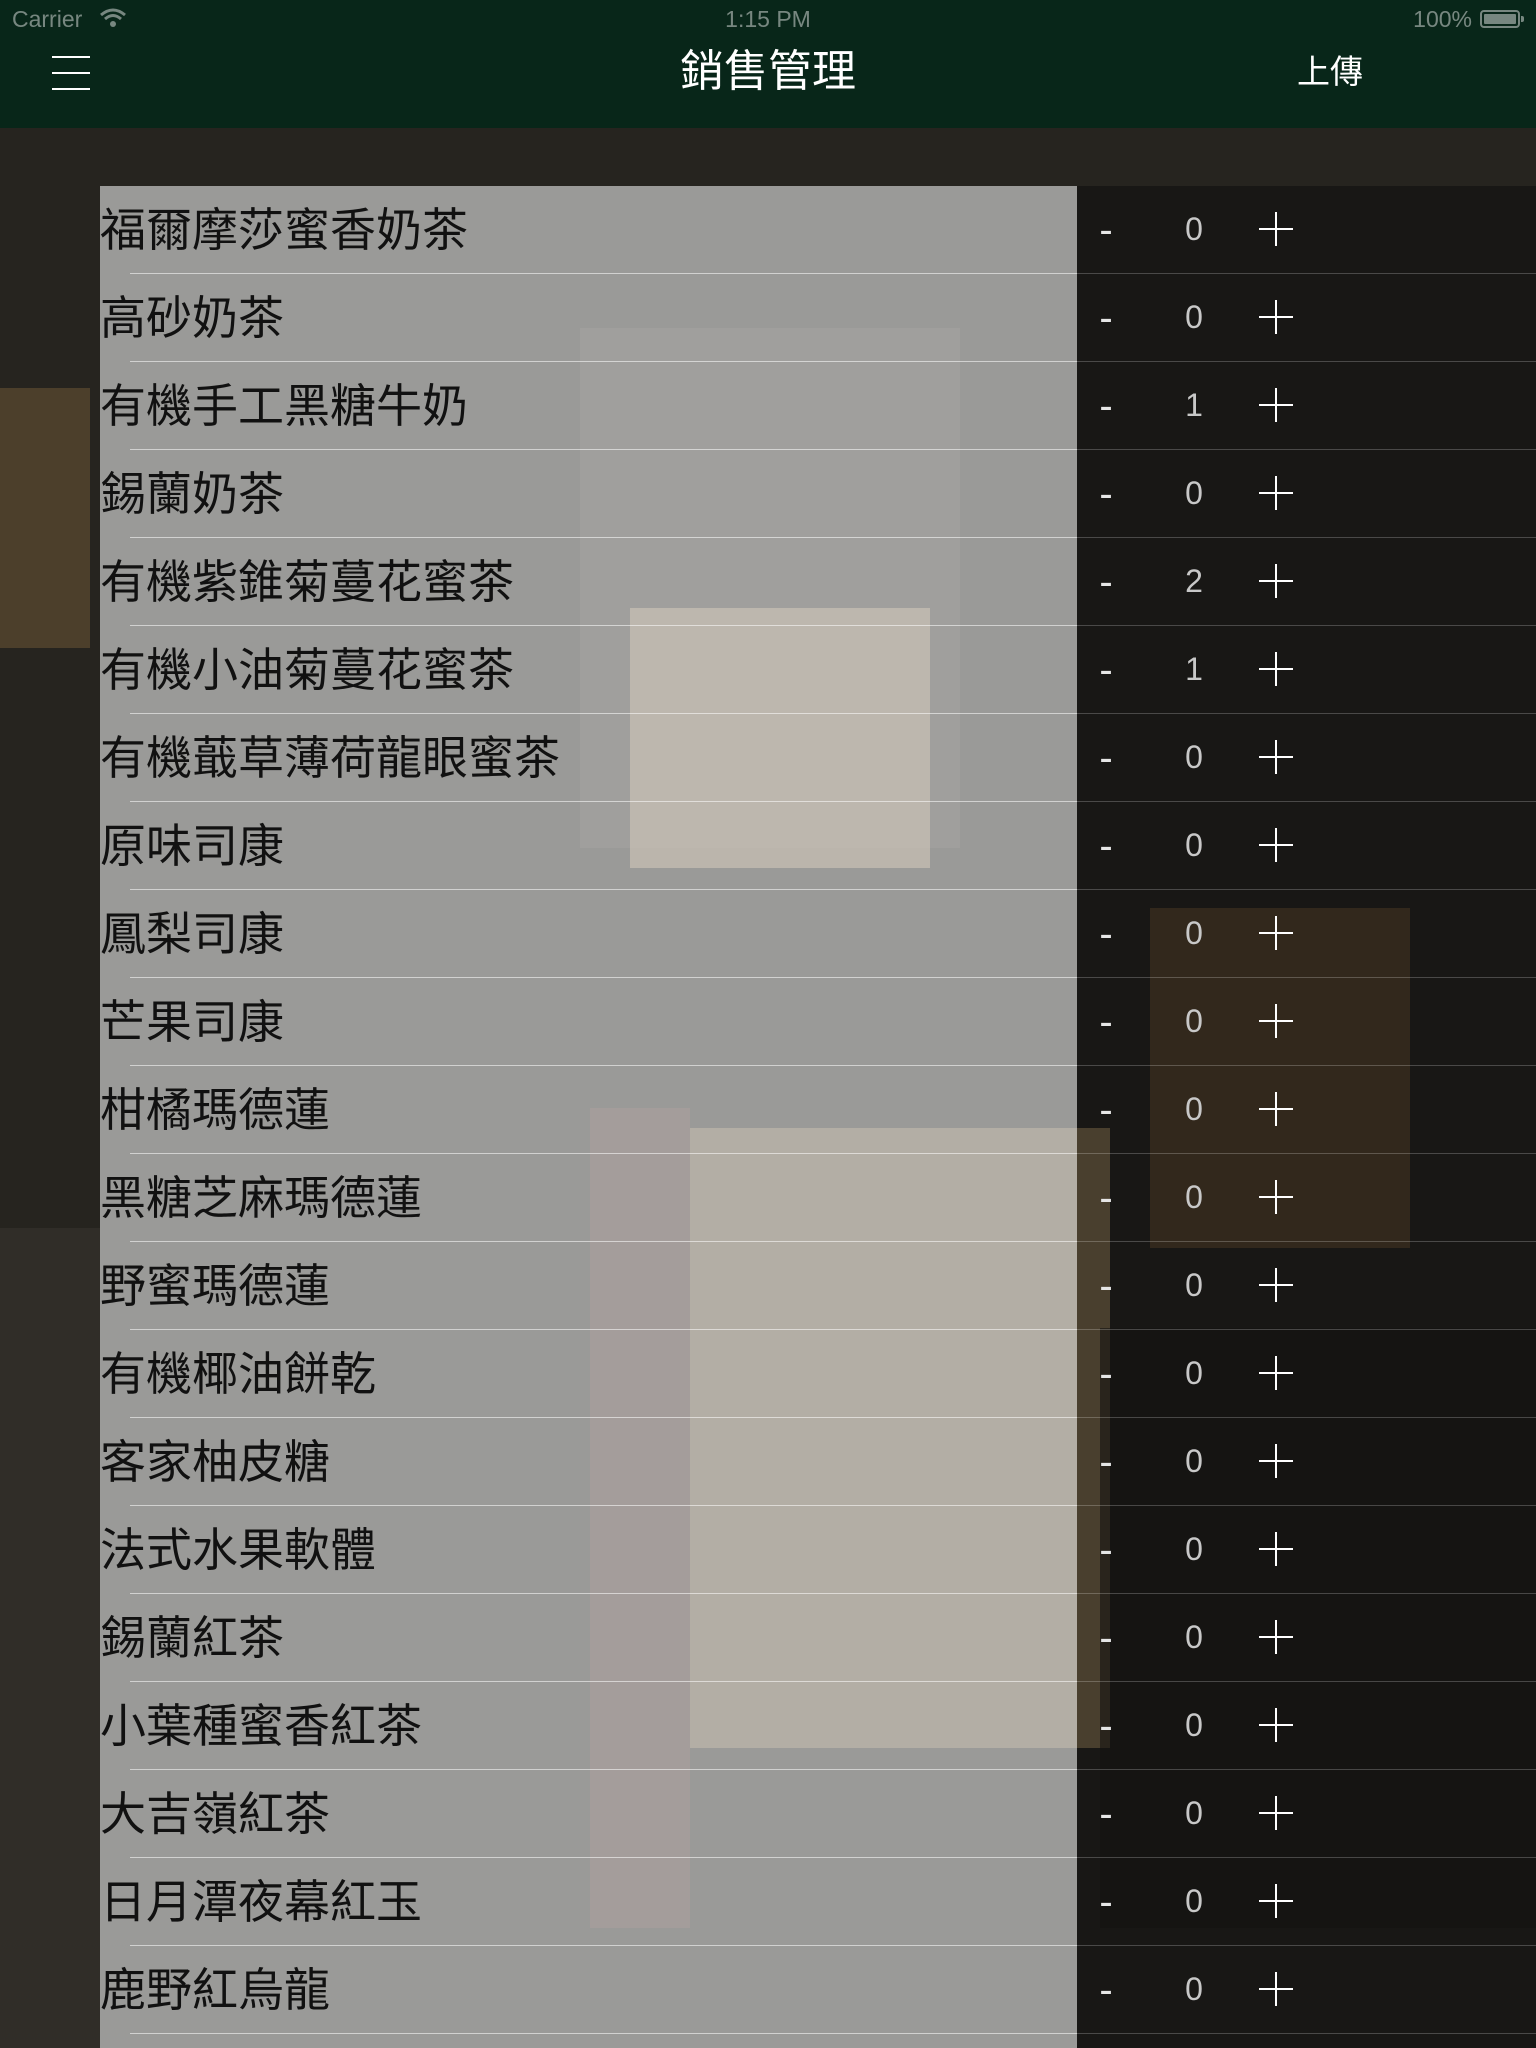  Describe the element at coordinates (1306, 582) in the screenshot. I see `quantity-stepper: - 2` at that location.